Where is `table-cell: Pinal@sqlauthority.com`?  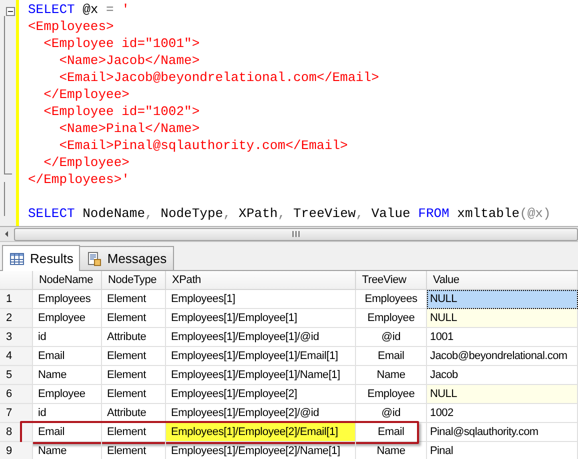 table-cell: Pinal@sqlauthority.com is located at coordinates (502, 432).